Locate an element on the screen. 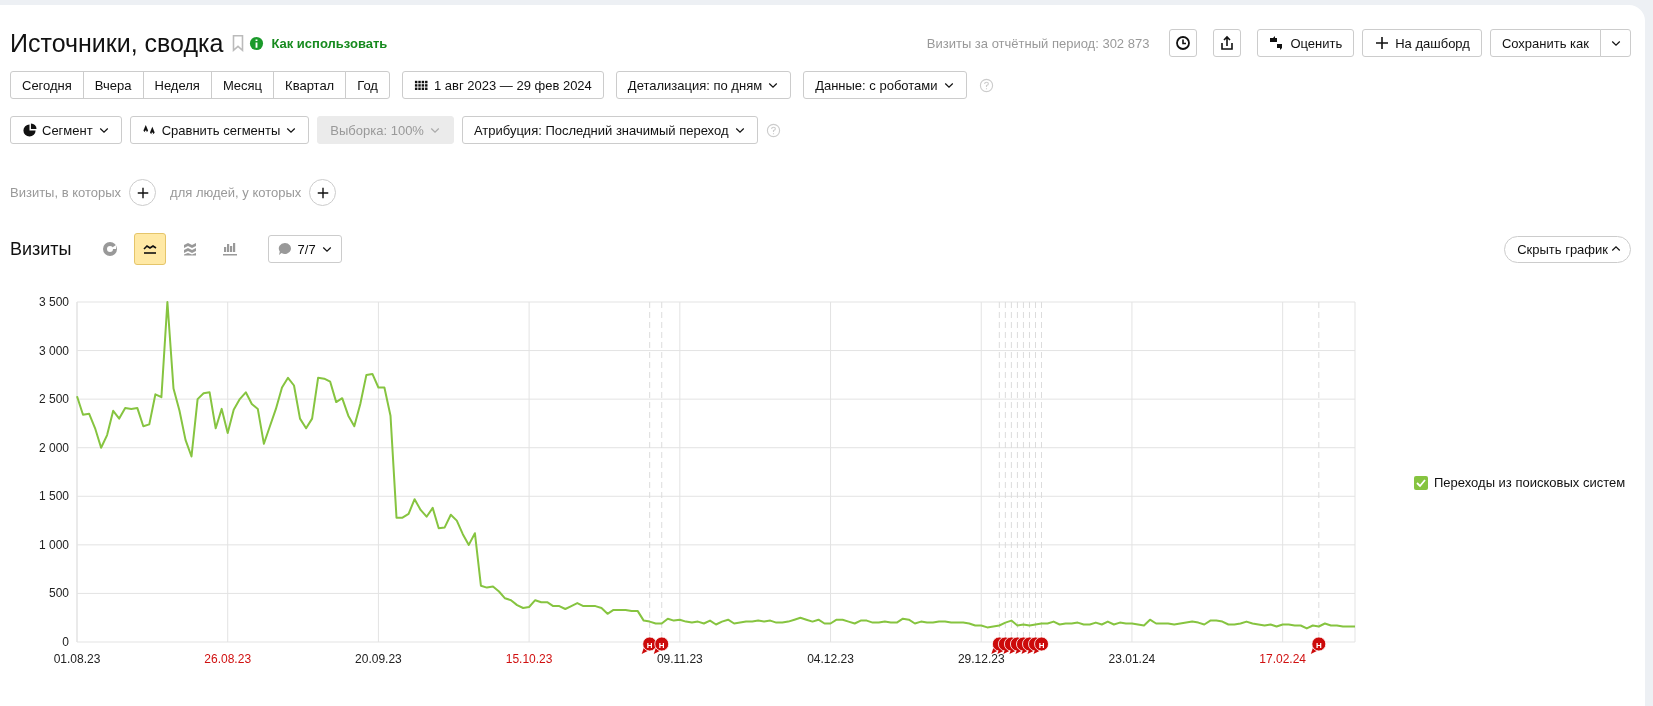 The height and width of the screenshot is (706, 1653). chart-type-button is located at coordinates (149, 249).